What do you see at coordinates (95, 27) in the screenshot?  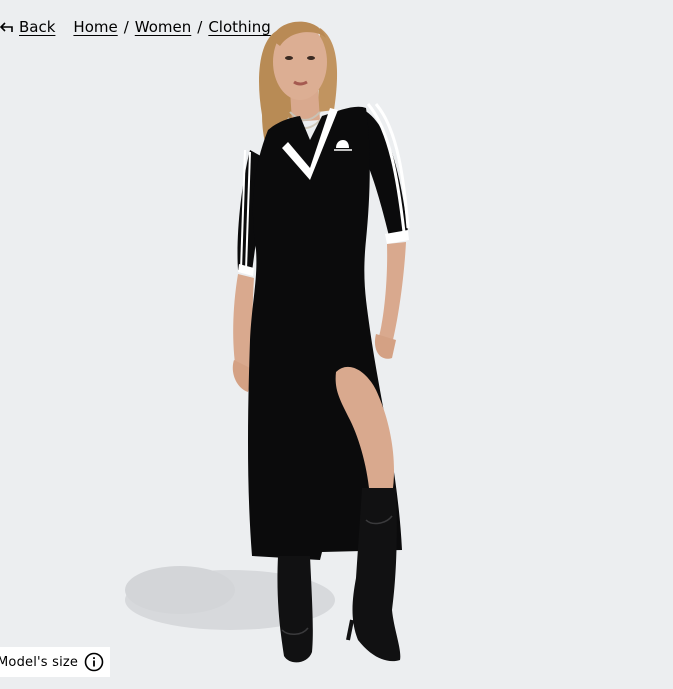 I see `breadcrumb-item-home: Home` at bounding box center [95, 27].